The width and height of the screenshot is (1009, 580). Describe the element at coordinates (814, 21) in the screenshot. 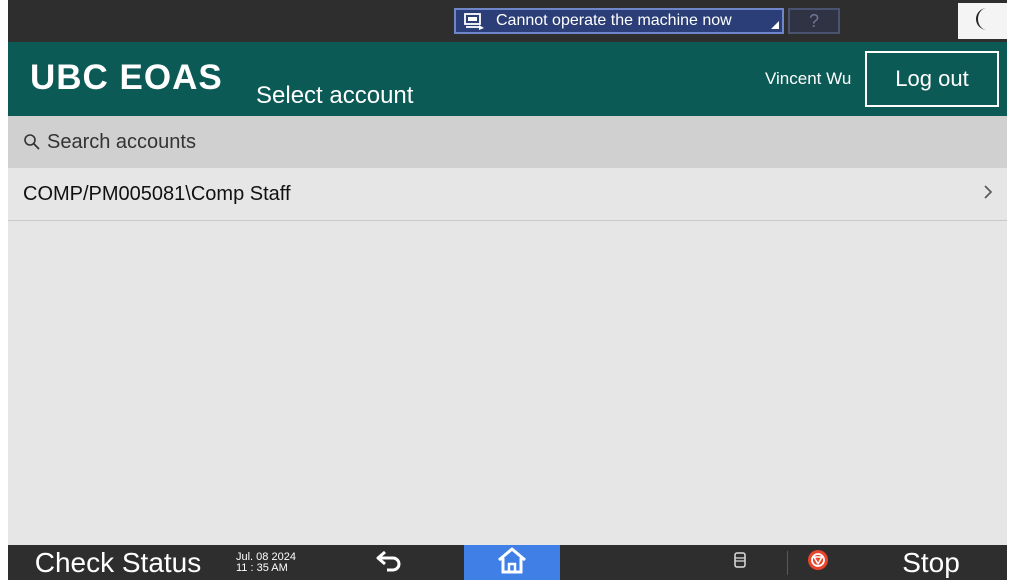

I see `help-button: ?` at that location.